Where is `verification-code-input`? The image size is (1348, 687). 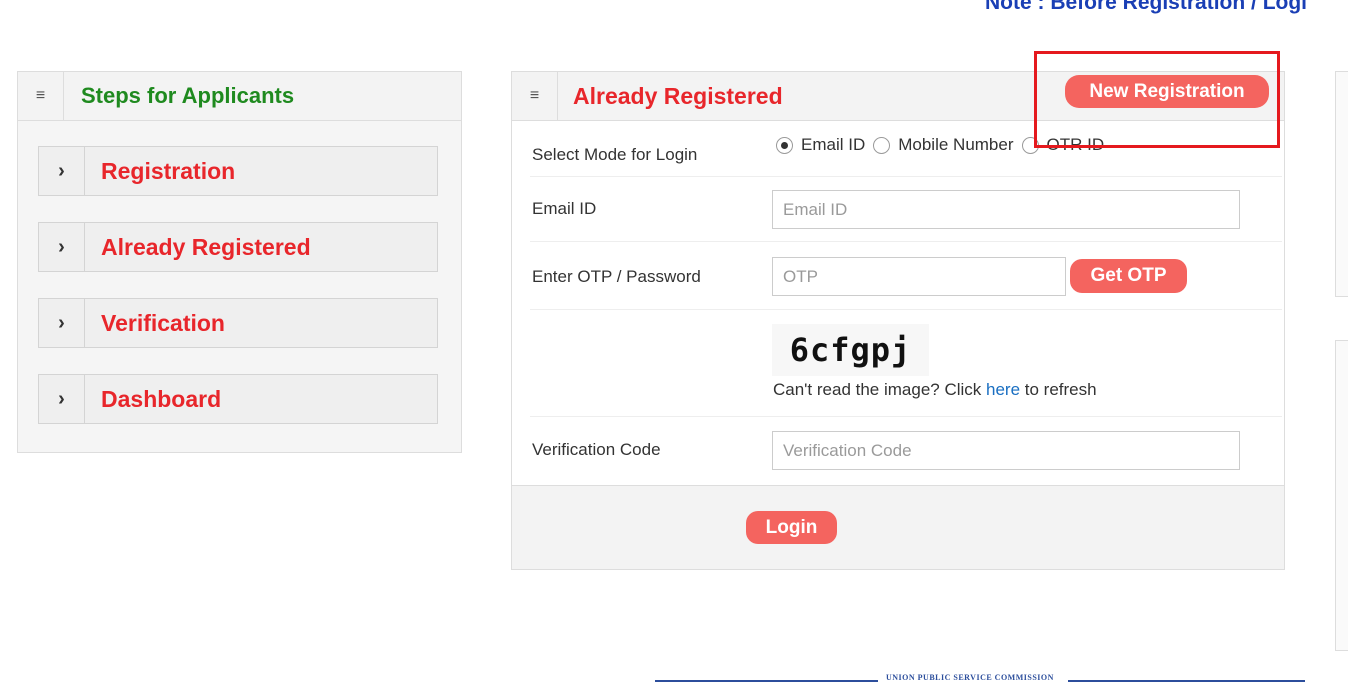 verification-code-input is located at coordinates (1006, 450).